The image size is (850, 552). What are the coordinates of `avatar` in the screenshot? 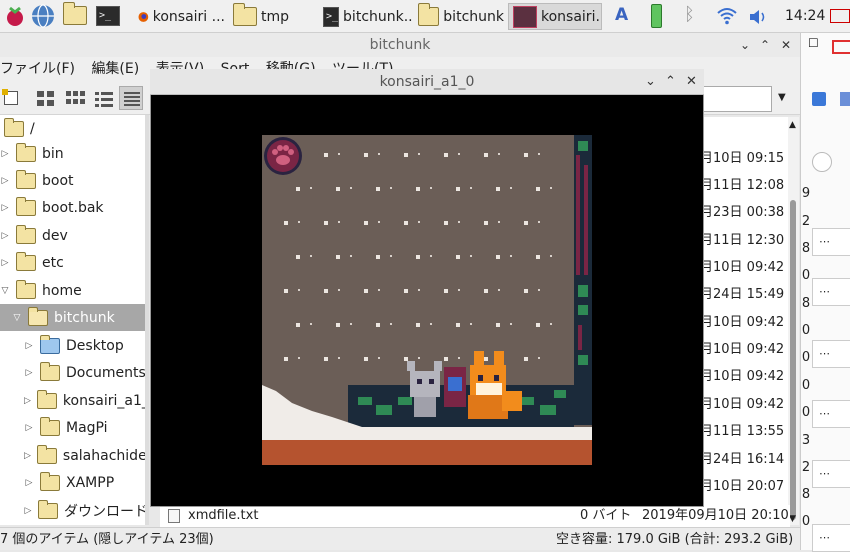 It's located at (822, 162).